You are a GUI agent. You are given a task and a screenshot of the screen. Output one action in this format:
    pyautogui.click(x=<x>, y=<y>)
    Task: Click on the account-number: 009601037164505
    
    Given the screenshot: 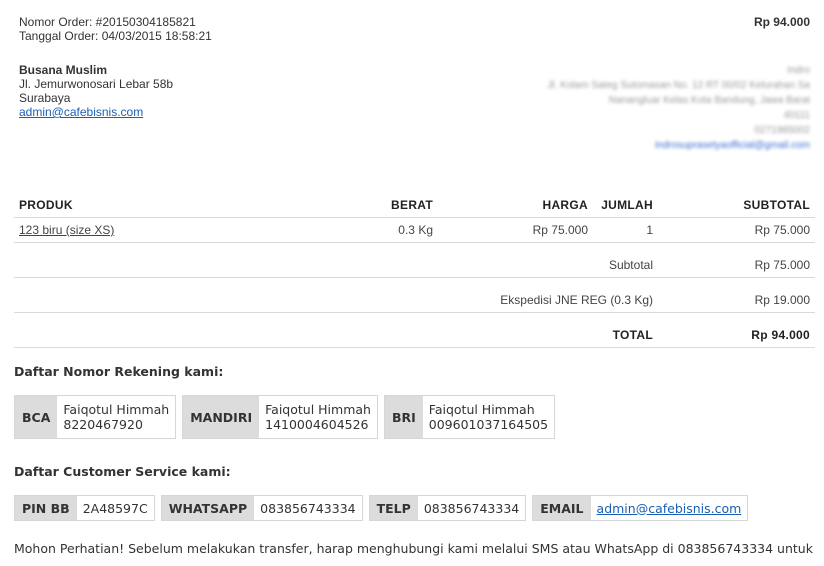 What is the action you would take?
    pyautogui.click(x=488, y=424)
    